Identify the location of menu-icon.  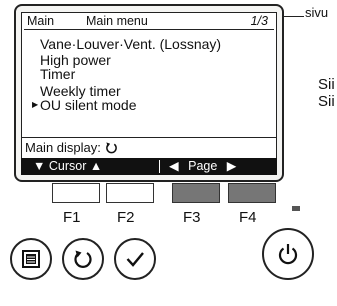
(31, 259).